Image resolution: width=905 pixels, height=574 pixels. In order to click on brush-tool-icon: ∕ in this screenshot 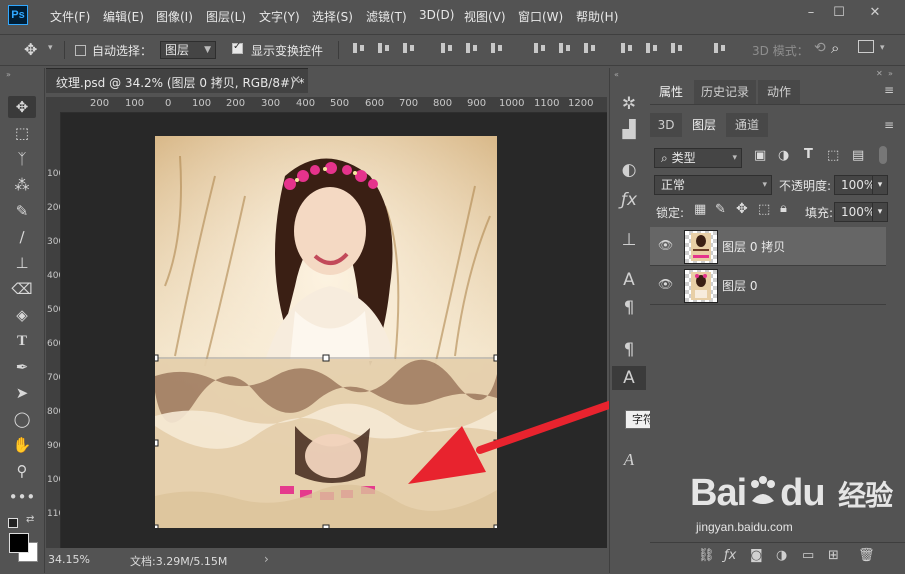, I will do `click(22, 237)`.